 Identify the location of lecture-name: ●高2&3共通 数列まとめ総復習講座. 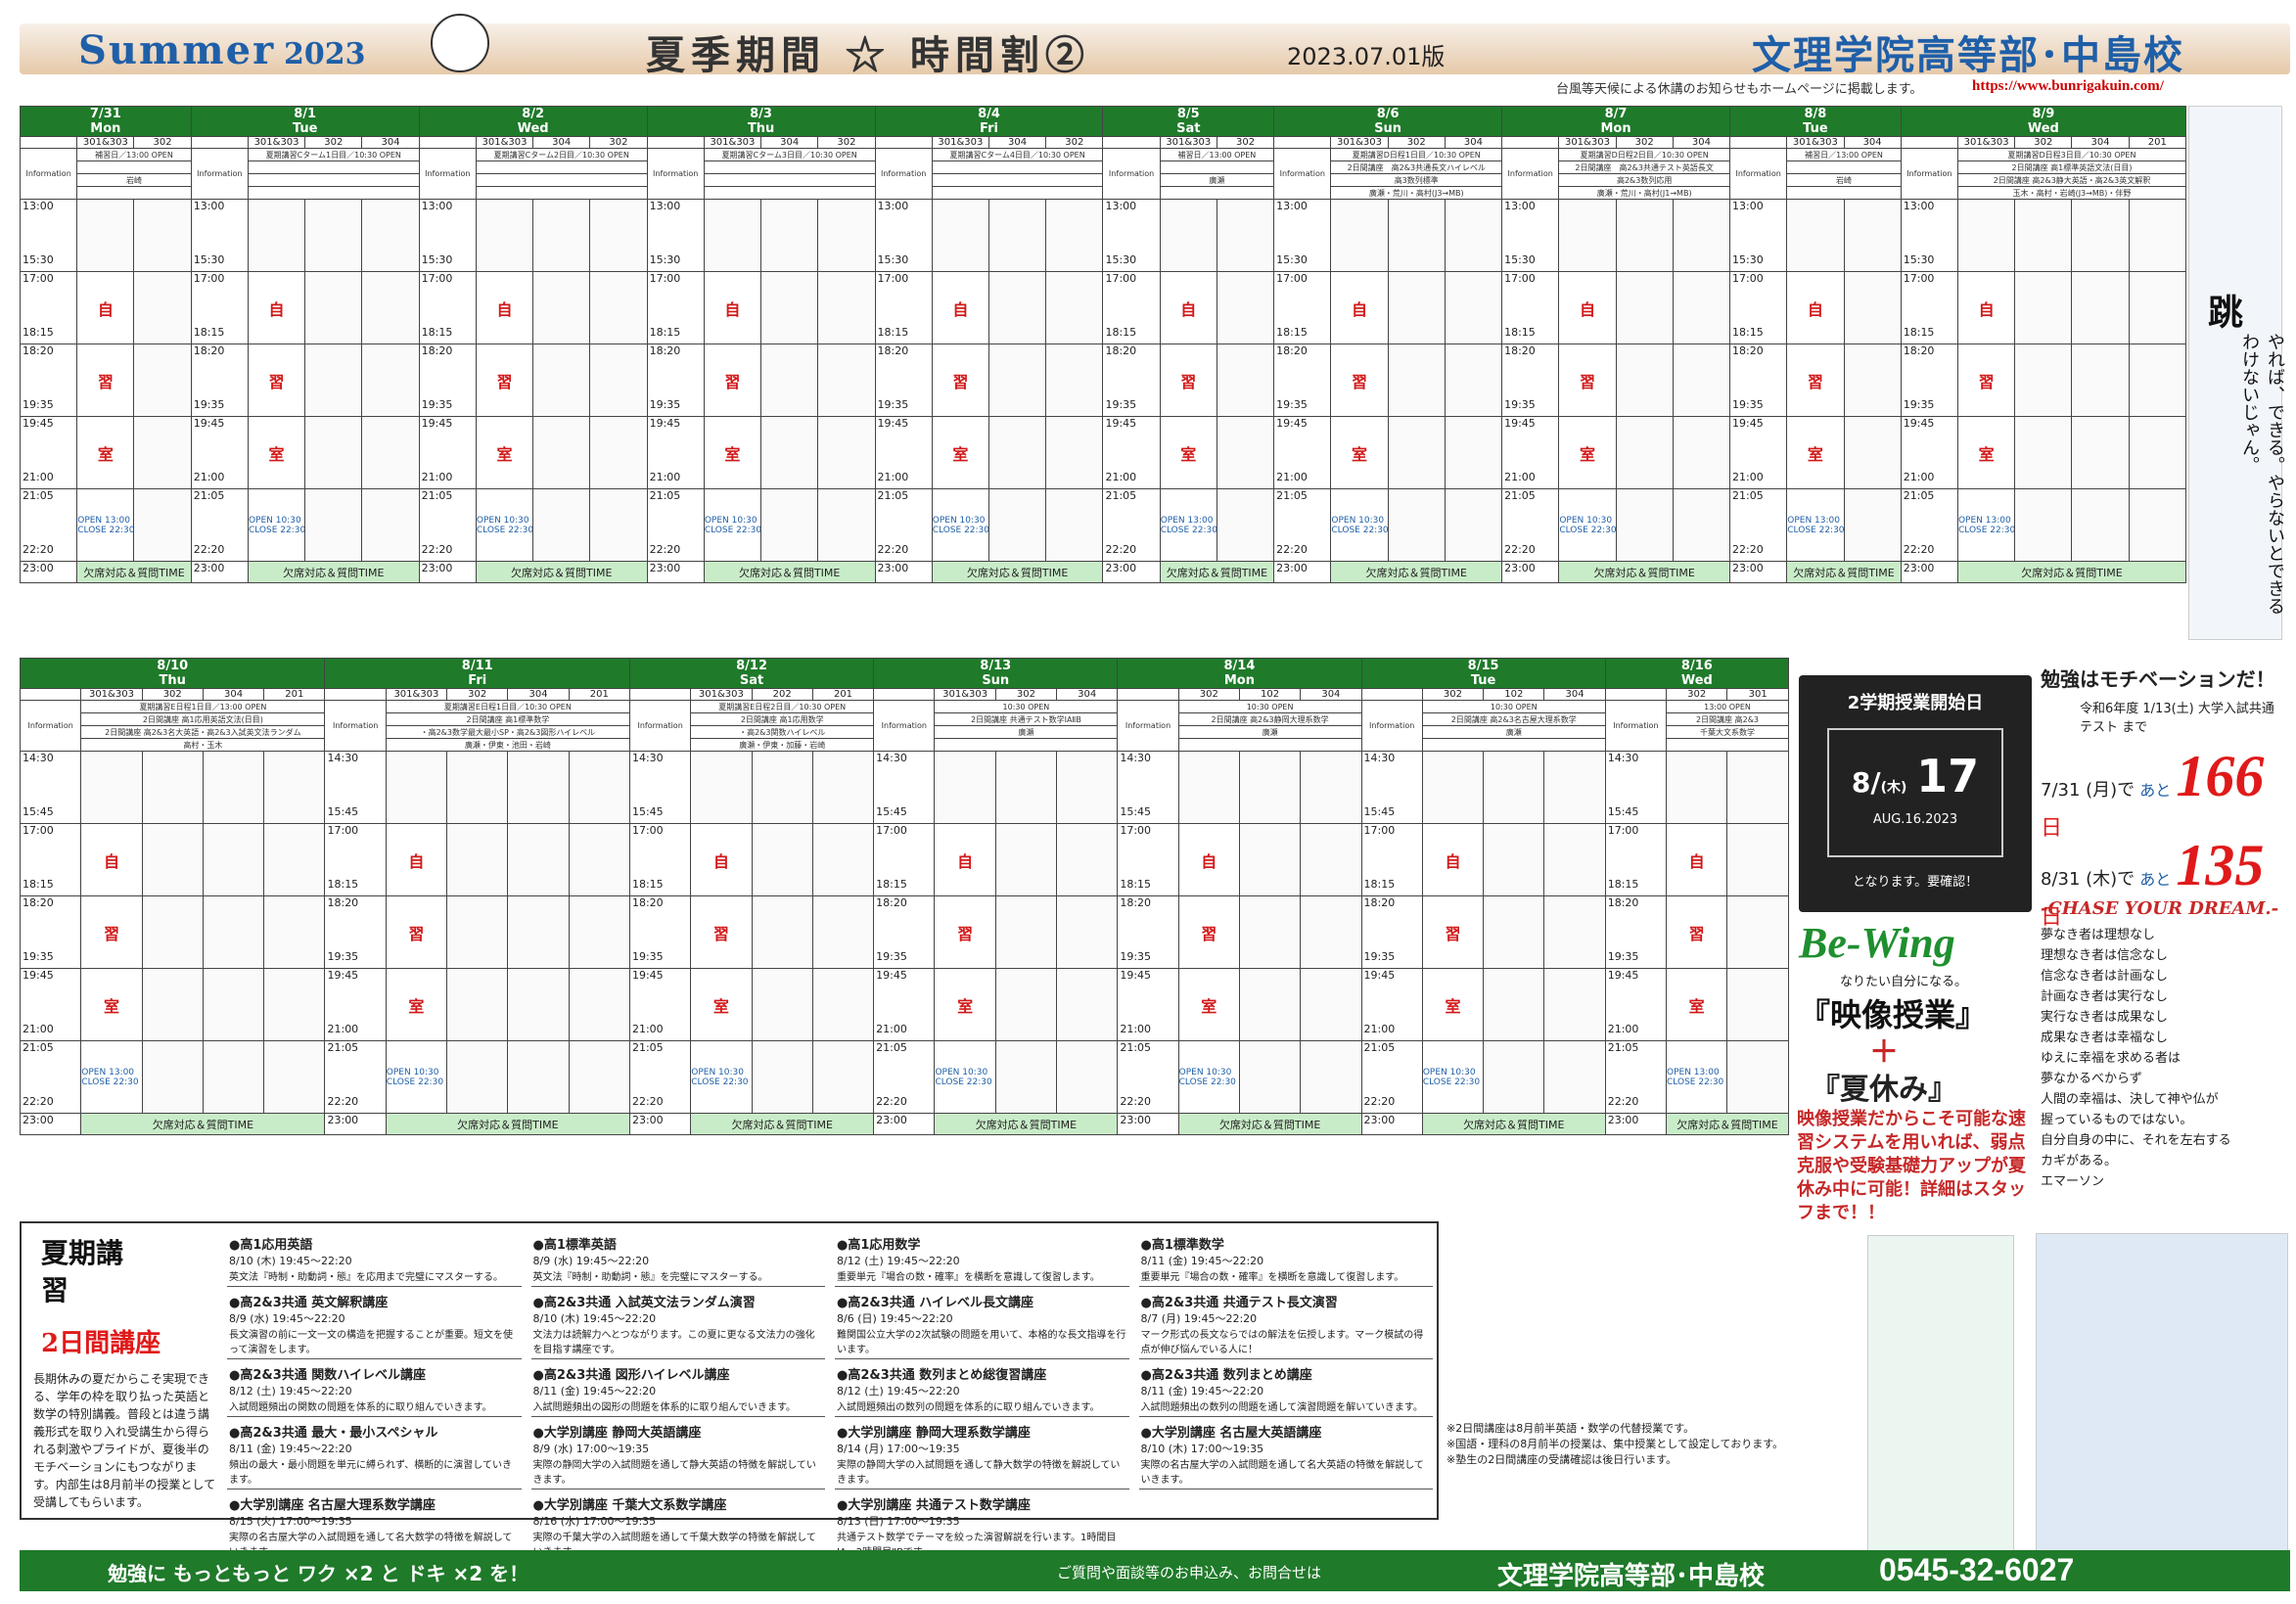
(942, 1375).